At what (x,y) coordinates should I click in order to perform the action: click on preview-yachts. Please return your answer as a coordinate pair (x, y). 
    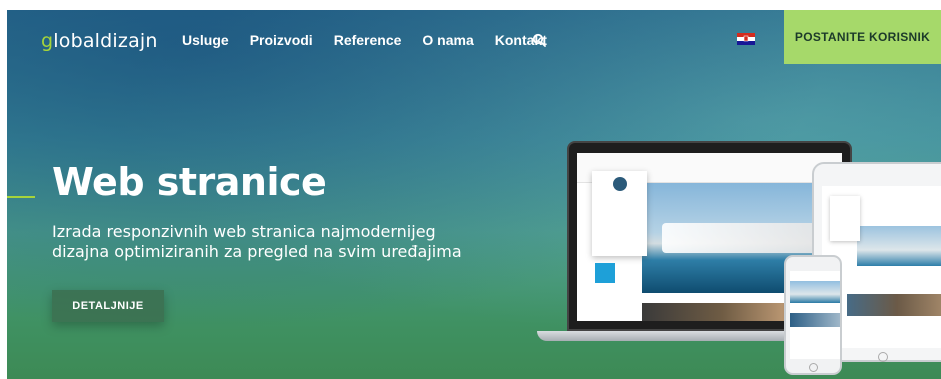
    Looking at the image, I should click on (742, 238).